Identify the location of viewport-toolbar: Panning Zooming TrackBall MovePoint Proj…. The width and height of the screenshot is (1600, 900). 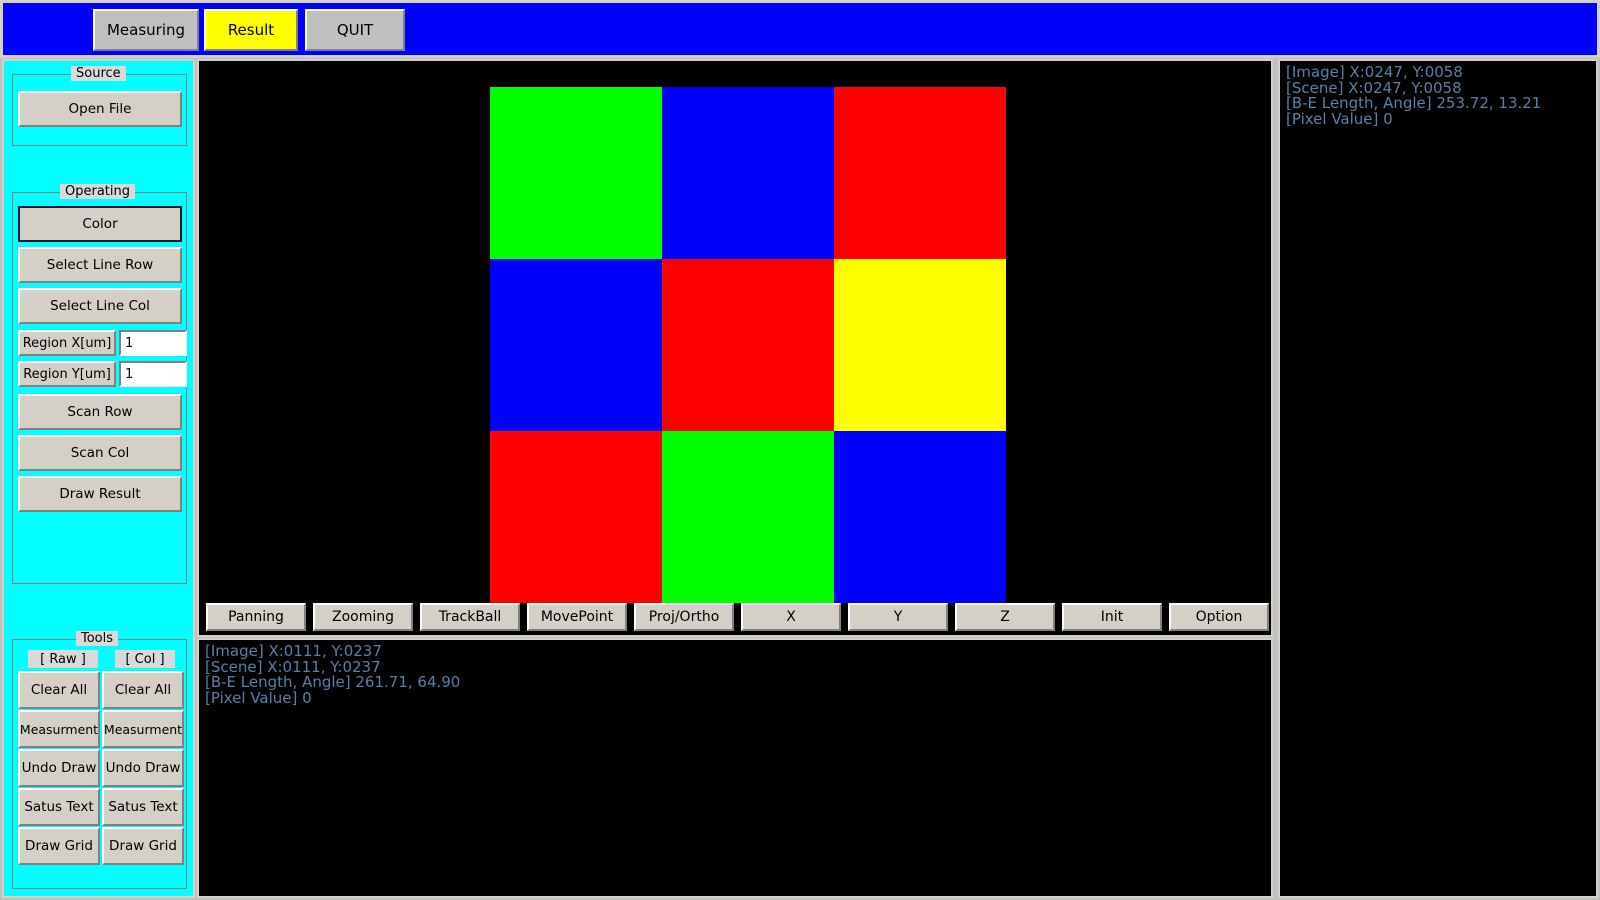
(735, 619).